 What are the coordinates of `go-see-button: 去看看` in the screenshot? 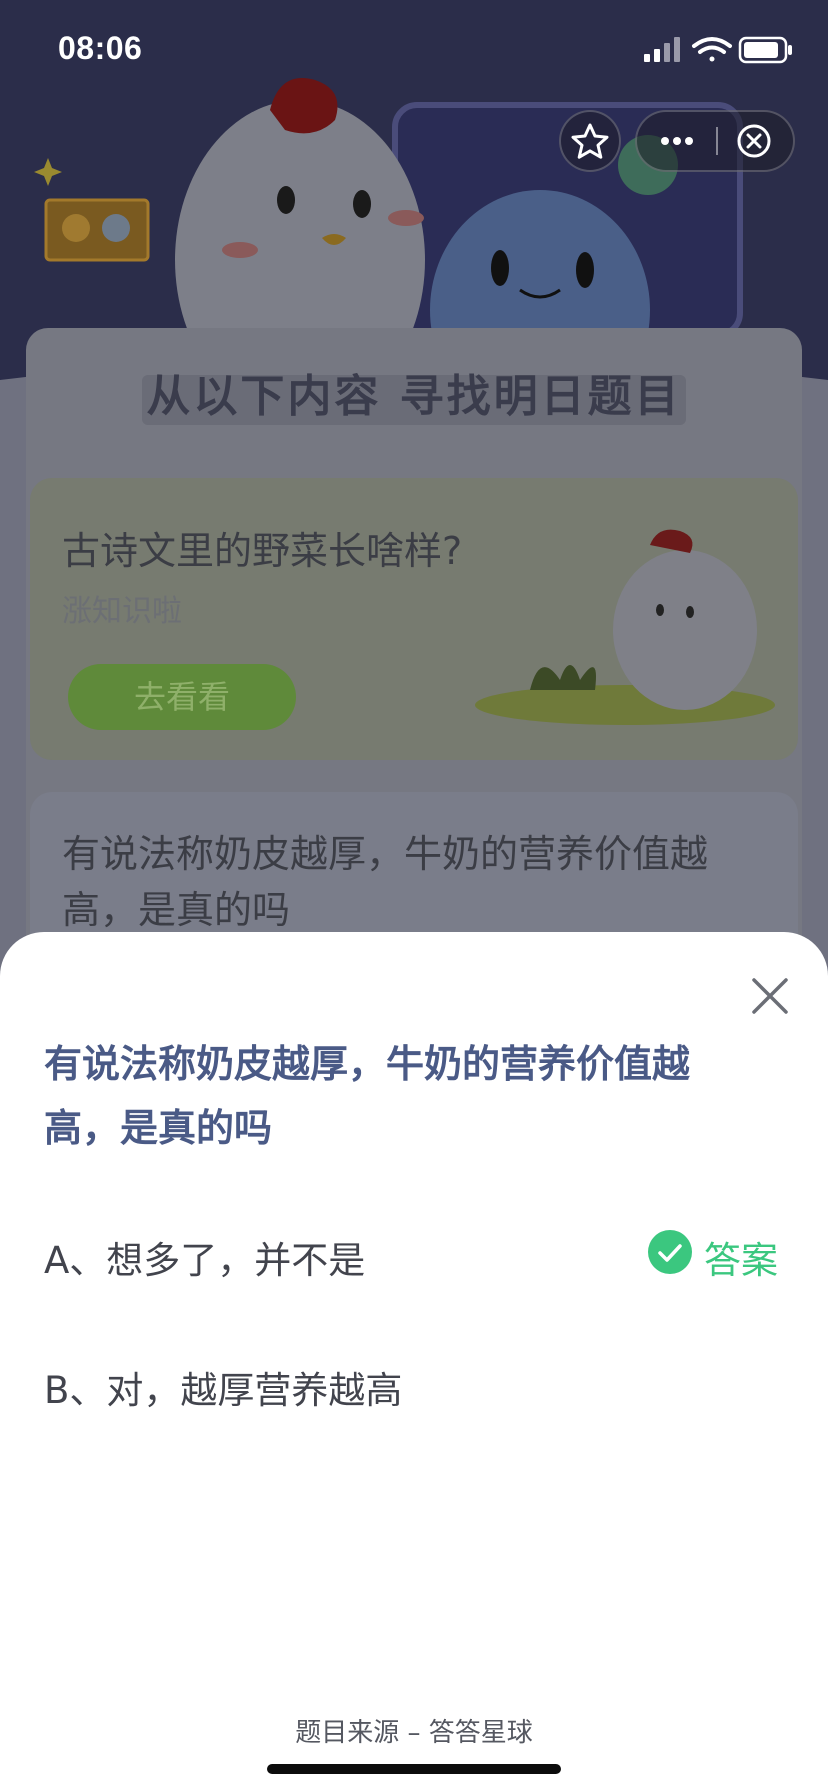 It's located at (182, 697).